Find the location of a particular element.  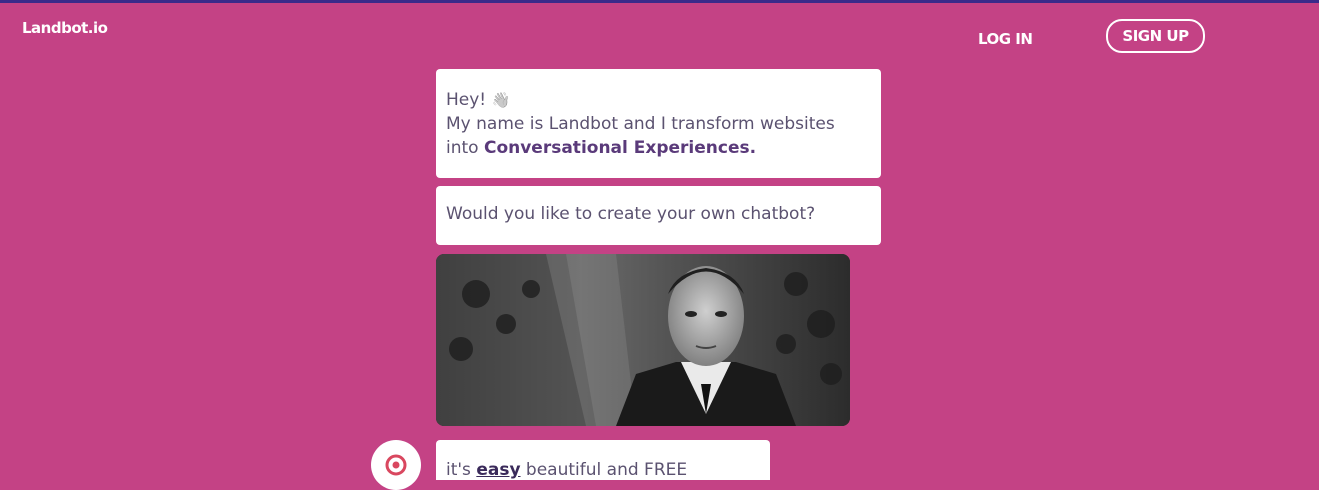

chat-message-pitch: it's easy beautiful and FREE is located at coordinates (603, 460).